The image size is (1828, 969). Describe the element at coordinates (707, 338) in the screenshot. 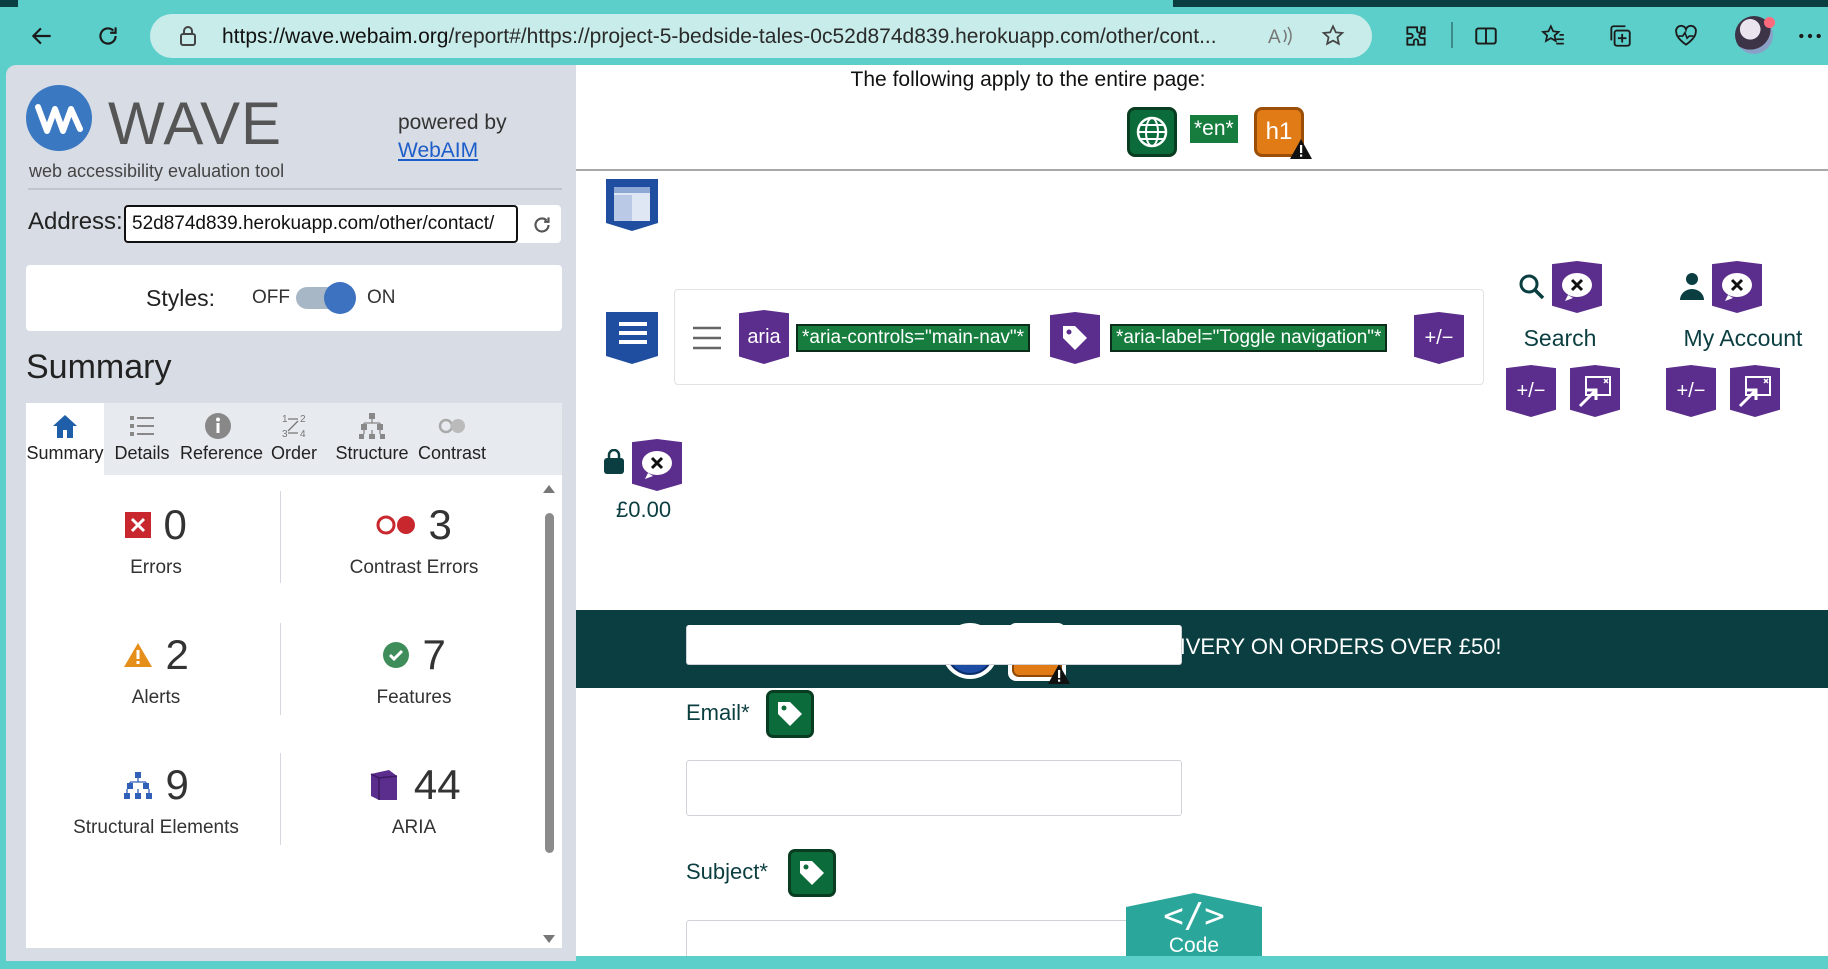

I see `hamburger-menu-icon` at that location.